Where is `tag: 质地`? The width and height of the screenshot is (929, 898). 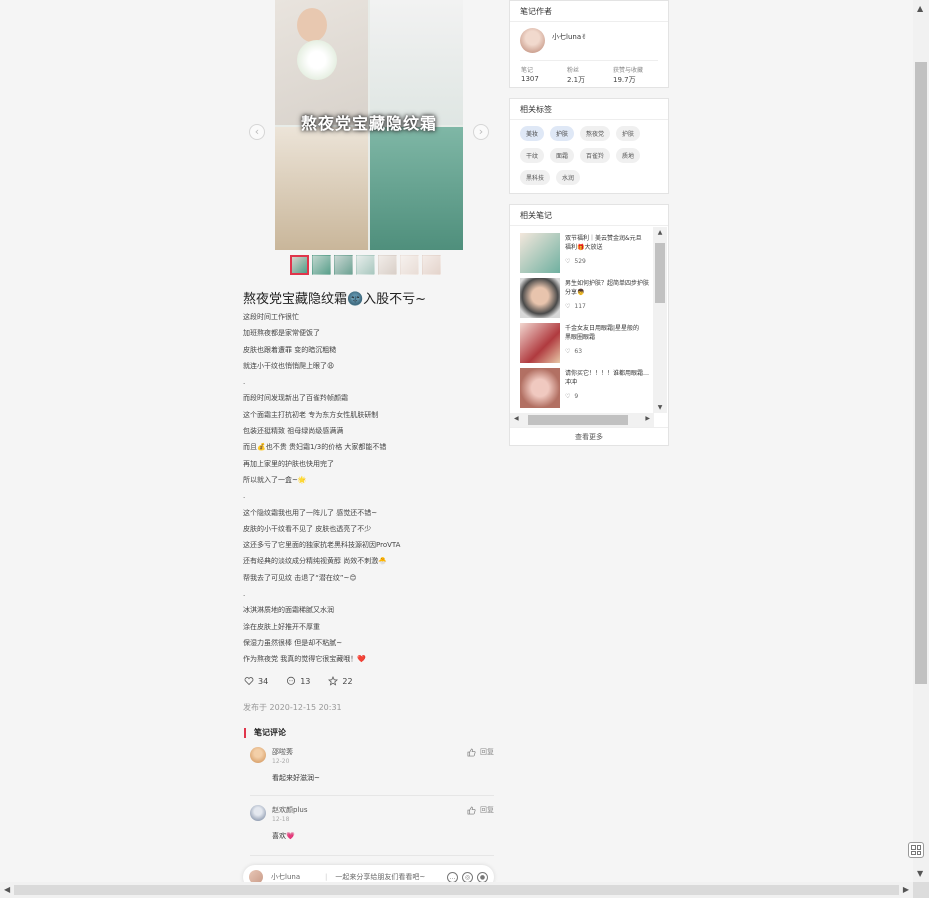
tag: 质地 is located at coordinates (628, 155).